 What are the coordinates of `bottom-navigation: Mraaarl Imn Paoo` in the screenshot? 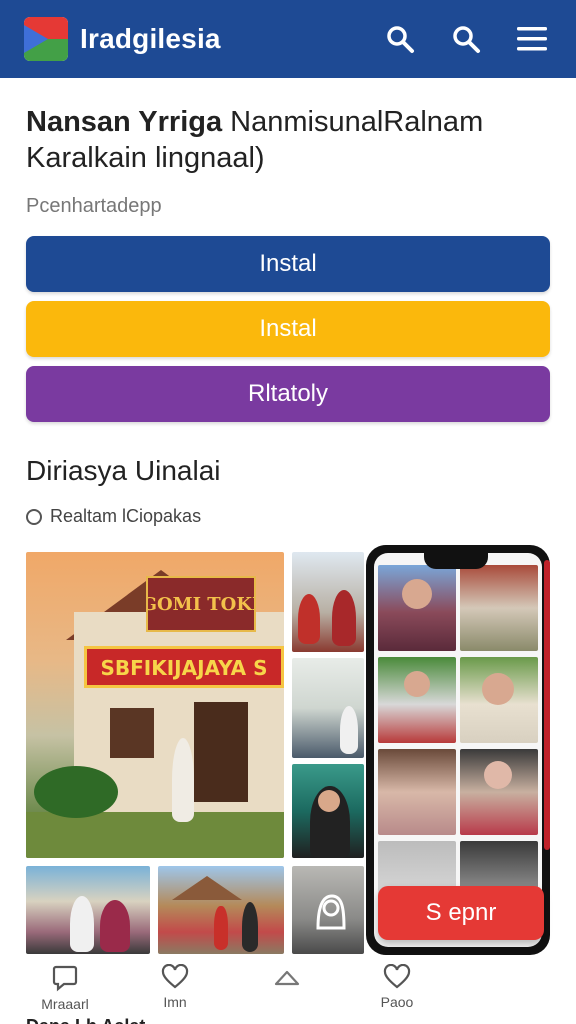 It's located at (288, 991).